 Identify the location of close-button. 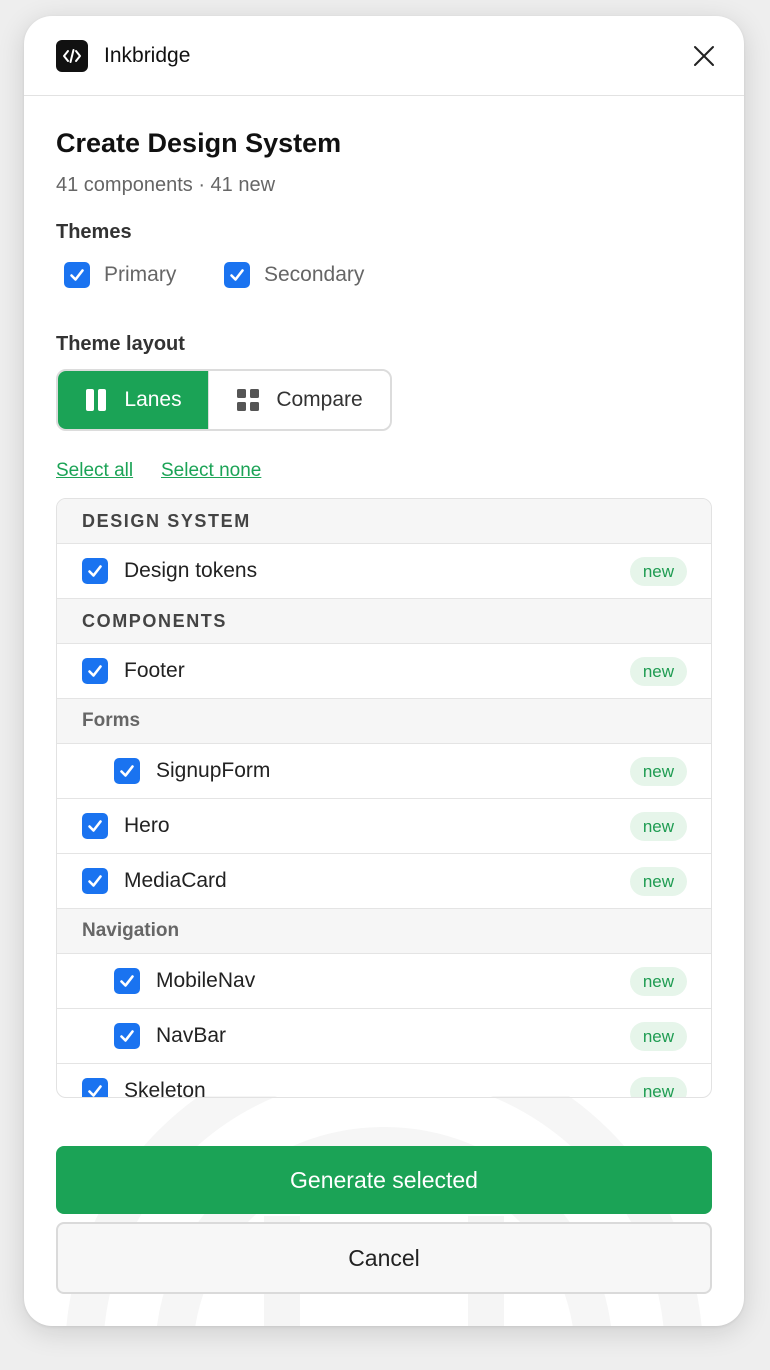
(704, 56).